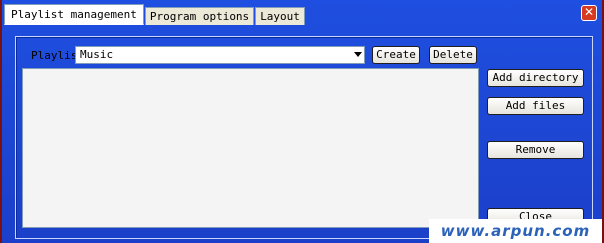 This screenshot has height=243, width=604. Describe the element at coordinates (589, 13) in the screenshot. I see `close-icon: ✕` at that location.